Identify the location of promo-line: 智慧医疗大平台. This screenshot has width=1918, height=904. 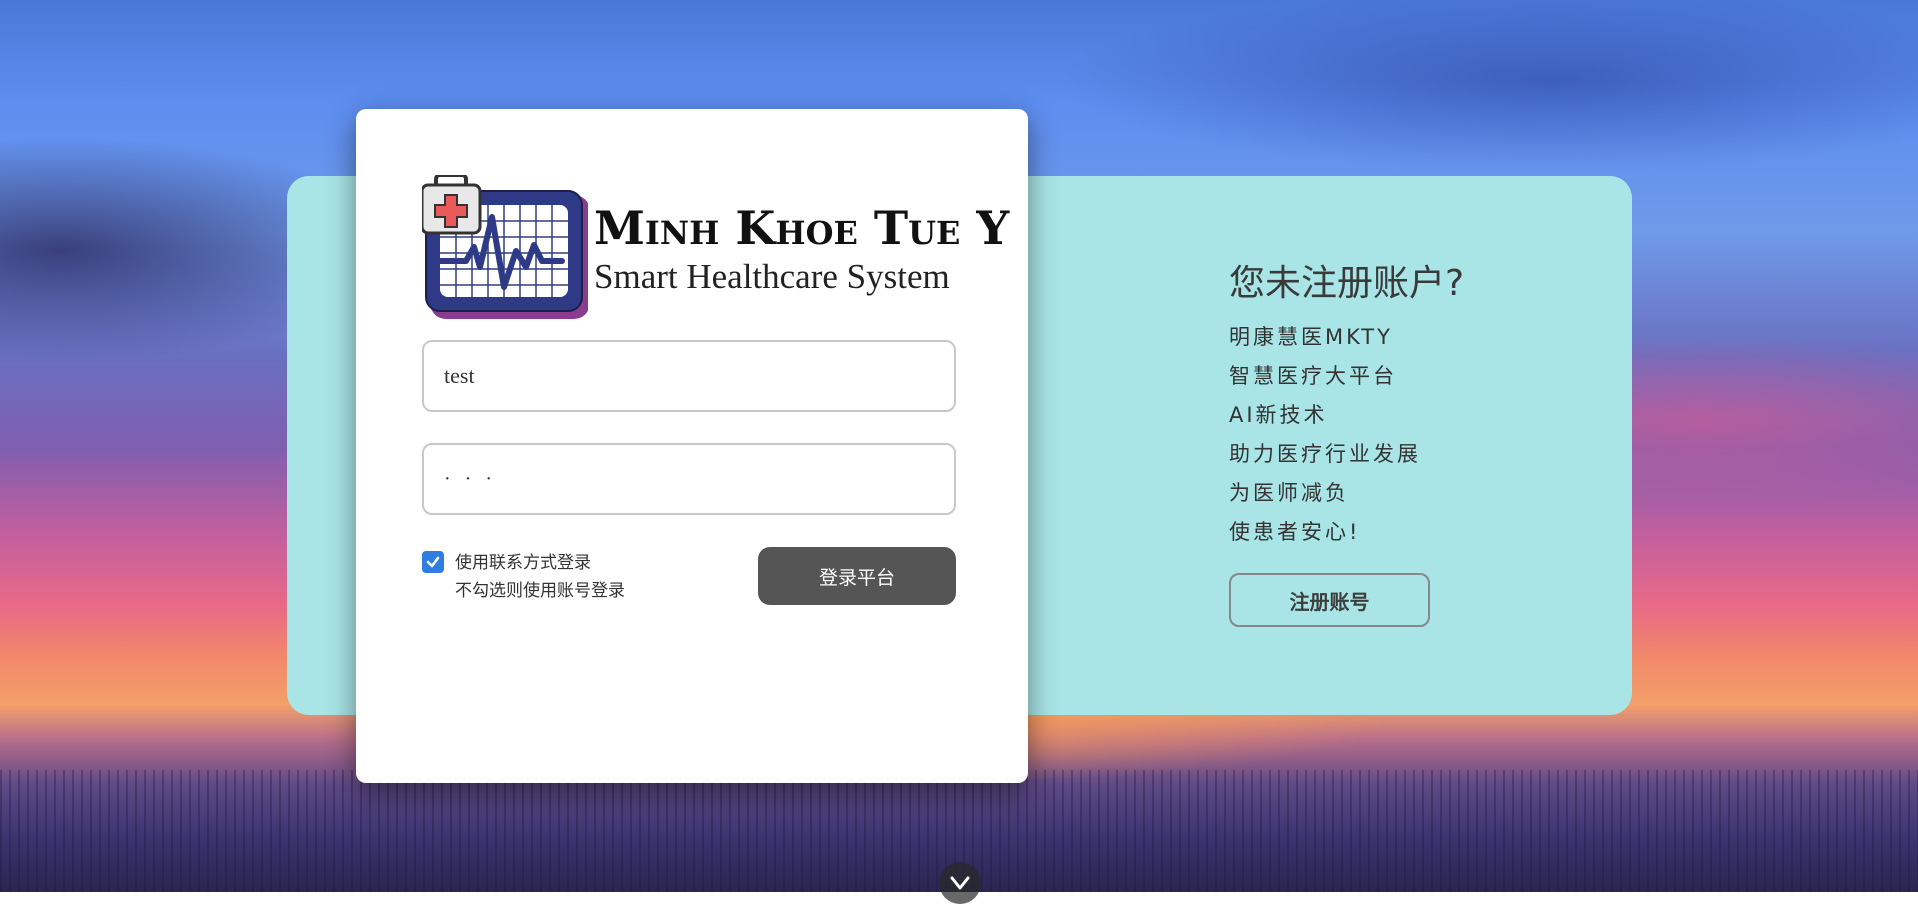
(1313, 376).